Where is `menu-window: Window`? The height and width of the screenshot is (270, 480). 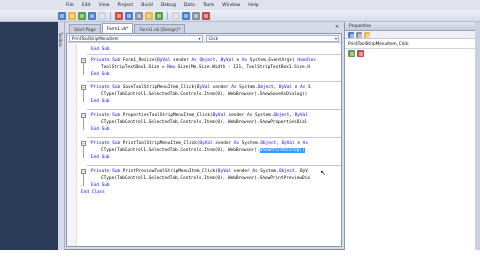 menu-window: Window is located at coordinates (231, 5).